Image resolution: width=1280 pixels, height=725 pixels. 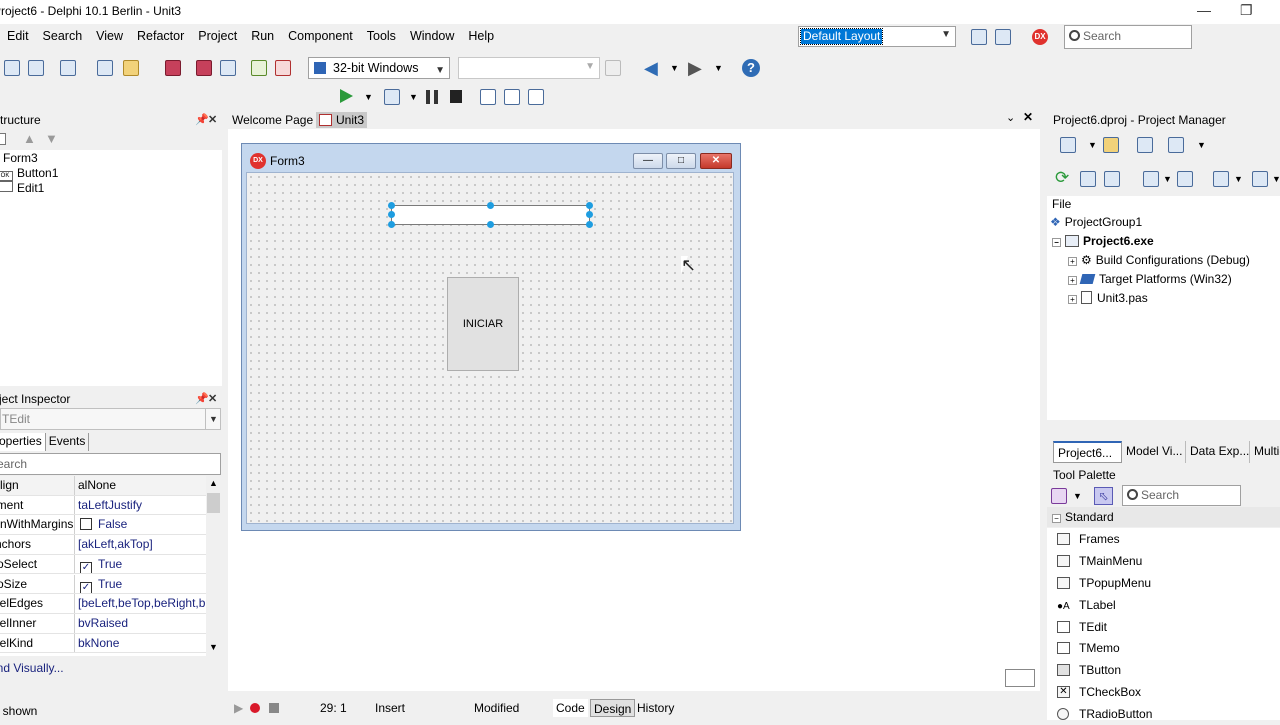 What do you see at coordinates (213, 483) in the screenshot?
I see `chevron-up-icon: ▲` at bounding box center [213, 483].